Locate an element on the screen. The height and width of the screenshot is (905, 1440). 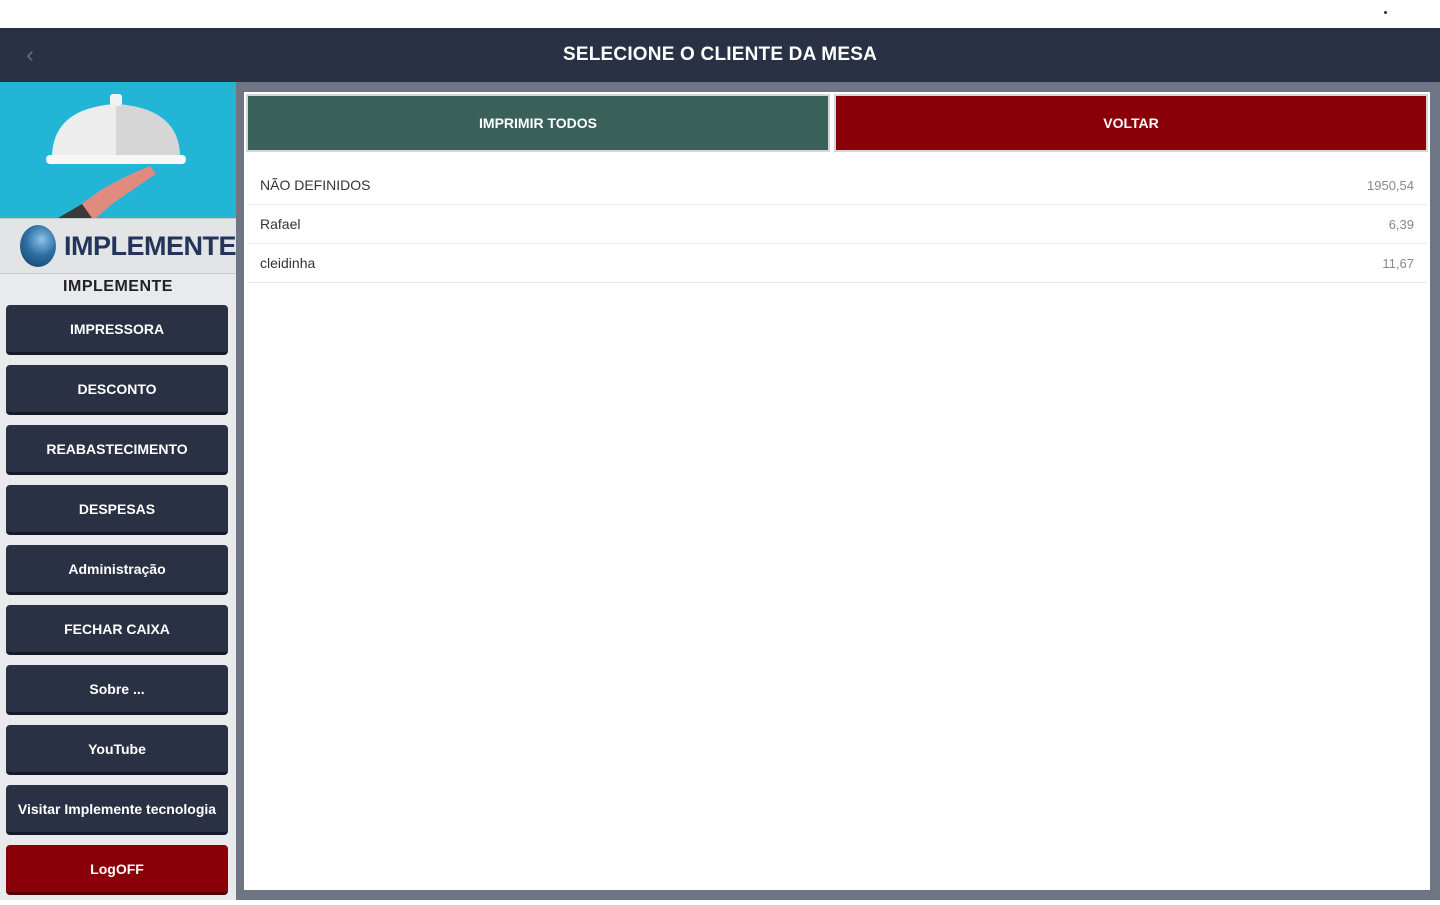
page-title: SELECIONE O CLIENTE DA MESA is located at coordinates (719, 54).